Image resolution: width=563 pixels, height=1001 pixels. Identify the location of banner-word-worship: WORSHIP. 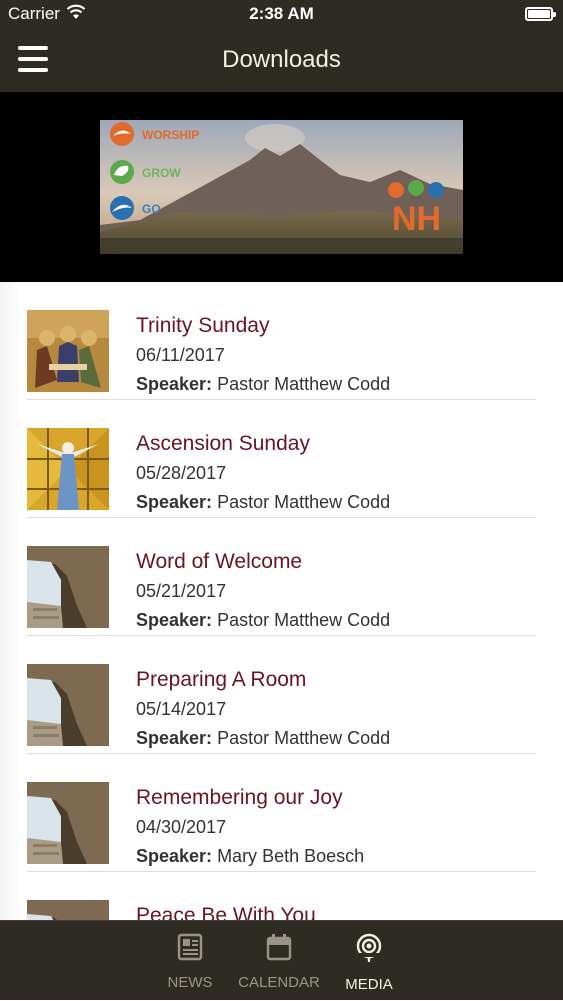
(171, 135).